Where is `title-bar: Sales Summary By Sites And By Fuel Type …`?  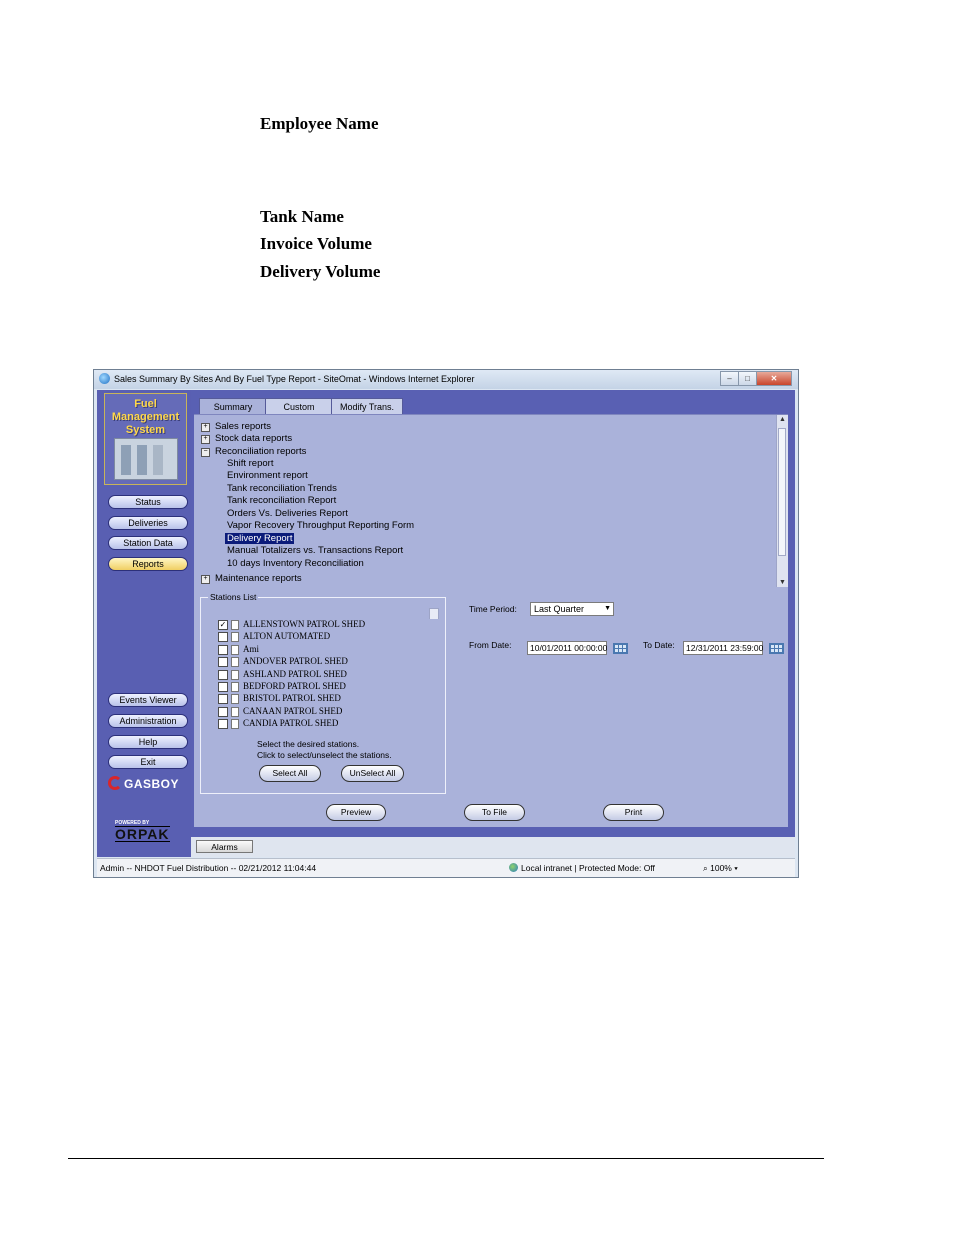
title-bar: Sales Summary By Sites And By Fuel Type … is located at coordinates (446, 379).